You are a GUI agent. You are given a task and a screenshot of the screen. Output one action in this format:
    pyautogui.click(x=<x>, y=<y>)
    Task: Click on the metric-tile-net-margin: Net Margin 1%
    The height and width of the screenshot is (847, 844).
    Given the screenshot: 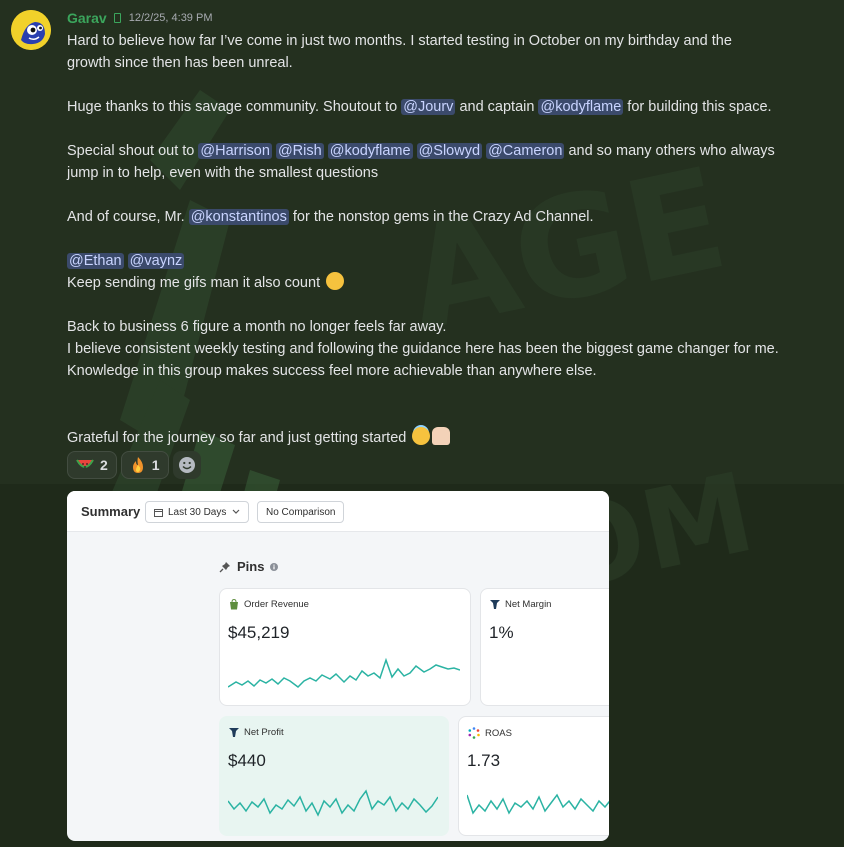 What is the action you would take?
    pyautogui.click(x=544, y=647)
    